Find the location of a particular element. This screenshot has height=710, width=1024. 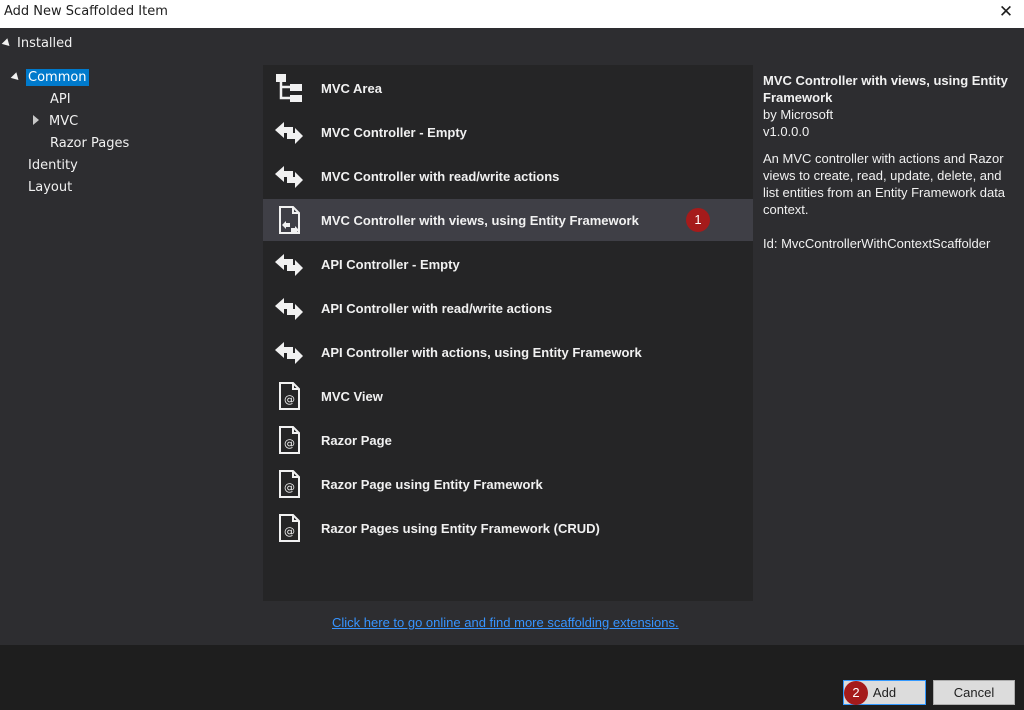

tree-item-identity: Identity is located at coordinates (53, 166).